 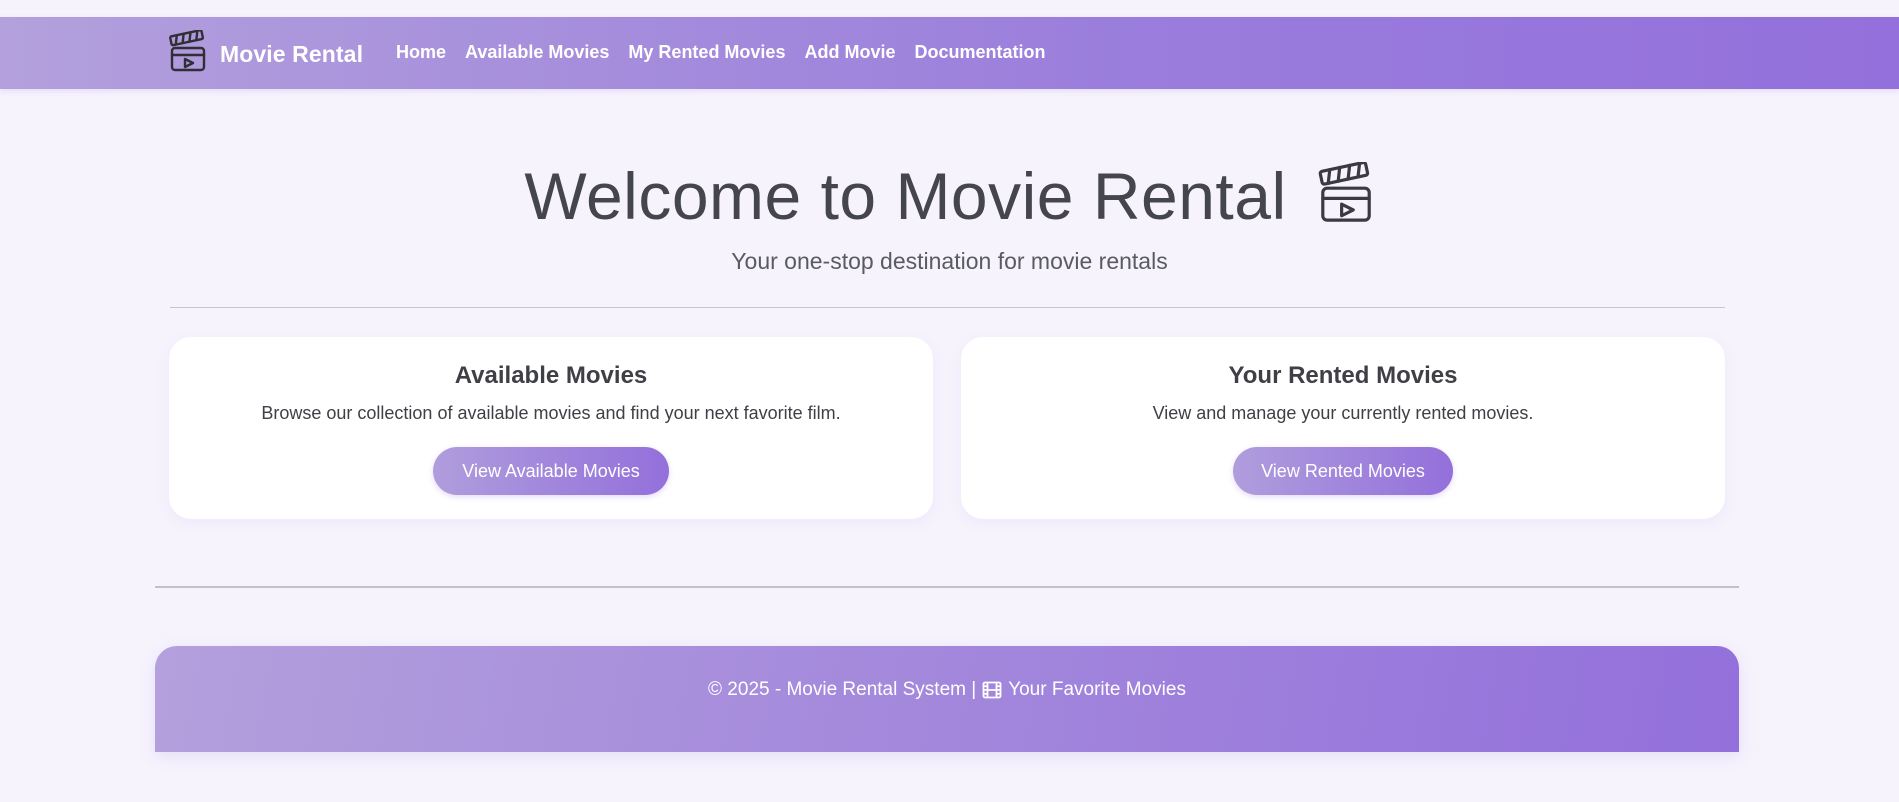 What do you see at coordinates (905, 196) in the screenshot?
I see `page-title: Welcome to Movie Rental` at bounding box center [905, 196].